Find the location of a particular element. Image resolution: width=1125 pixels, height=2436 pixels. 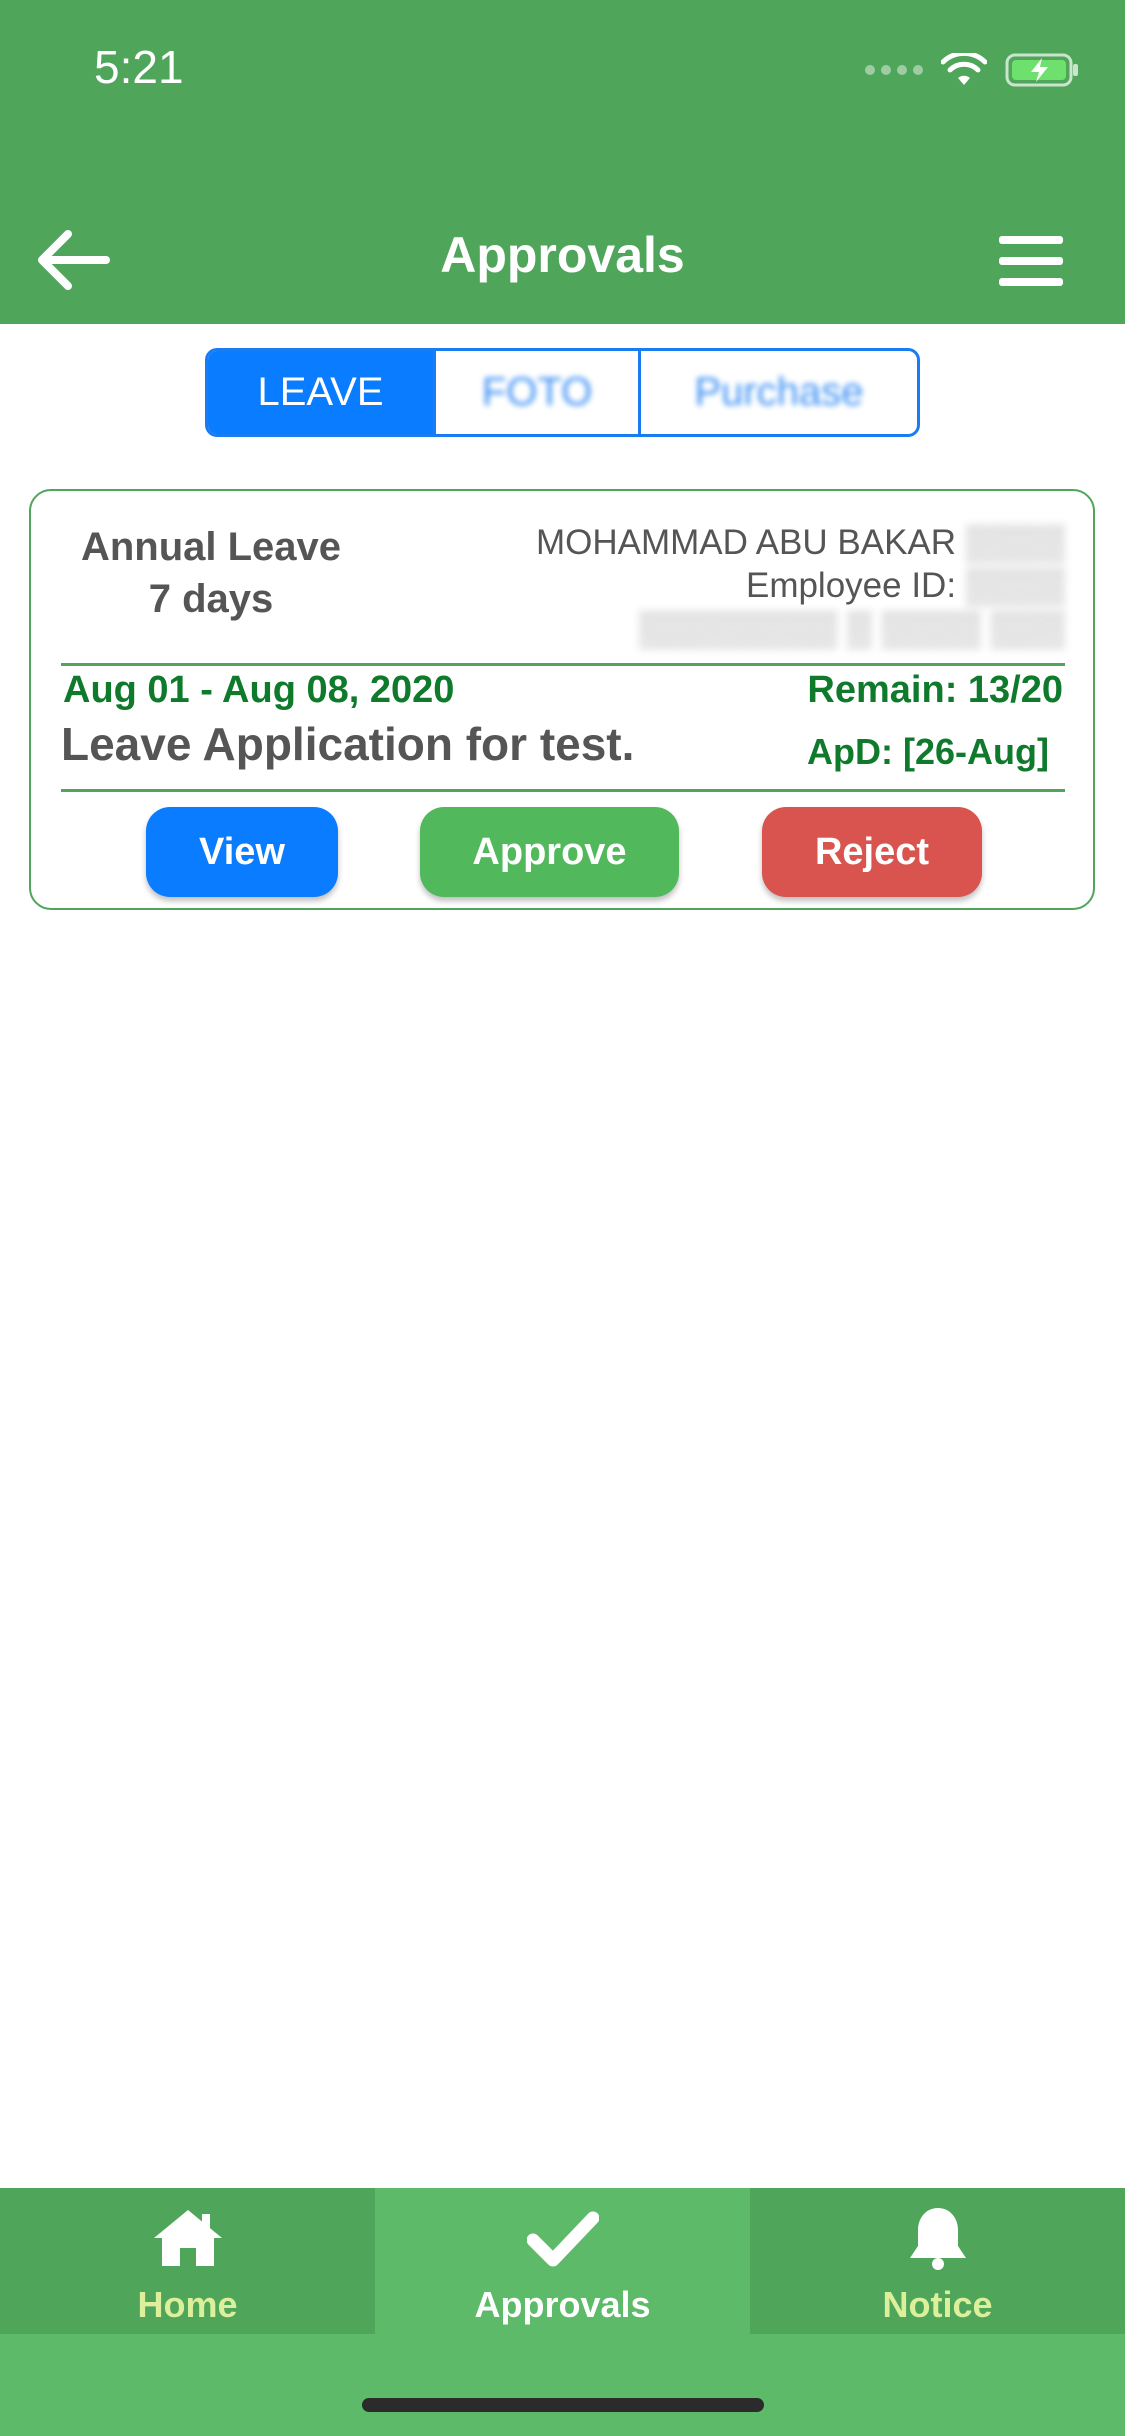

leave-date-range: Aug 01 - Aug 08, 2020 is located at coordinates (259, 690).